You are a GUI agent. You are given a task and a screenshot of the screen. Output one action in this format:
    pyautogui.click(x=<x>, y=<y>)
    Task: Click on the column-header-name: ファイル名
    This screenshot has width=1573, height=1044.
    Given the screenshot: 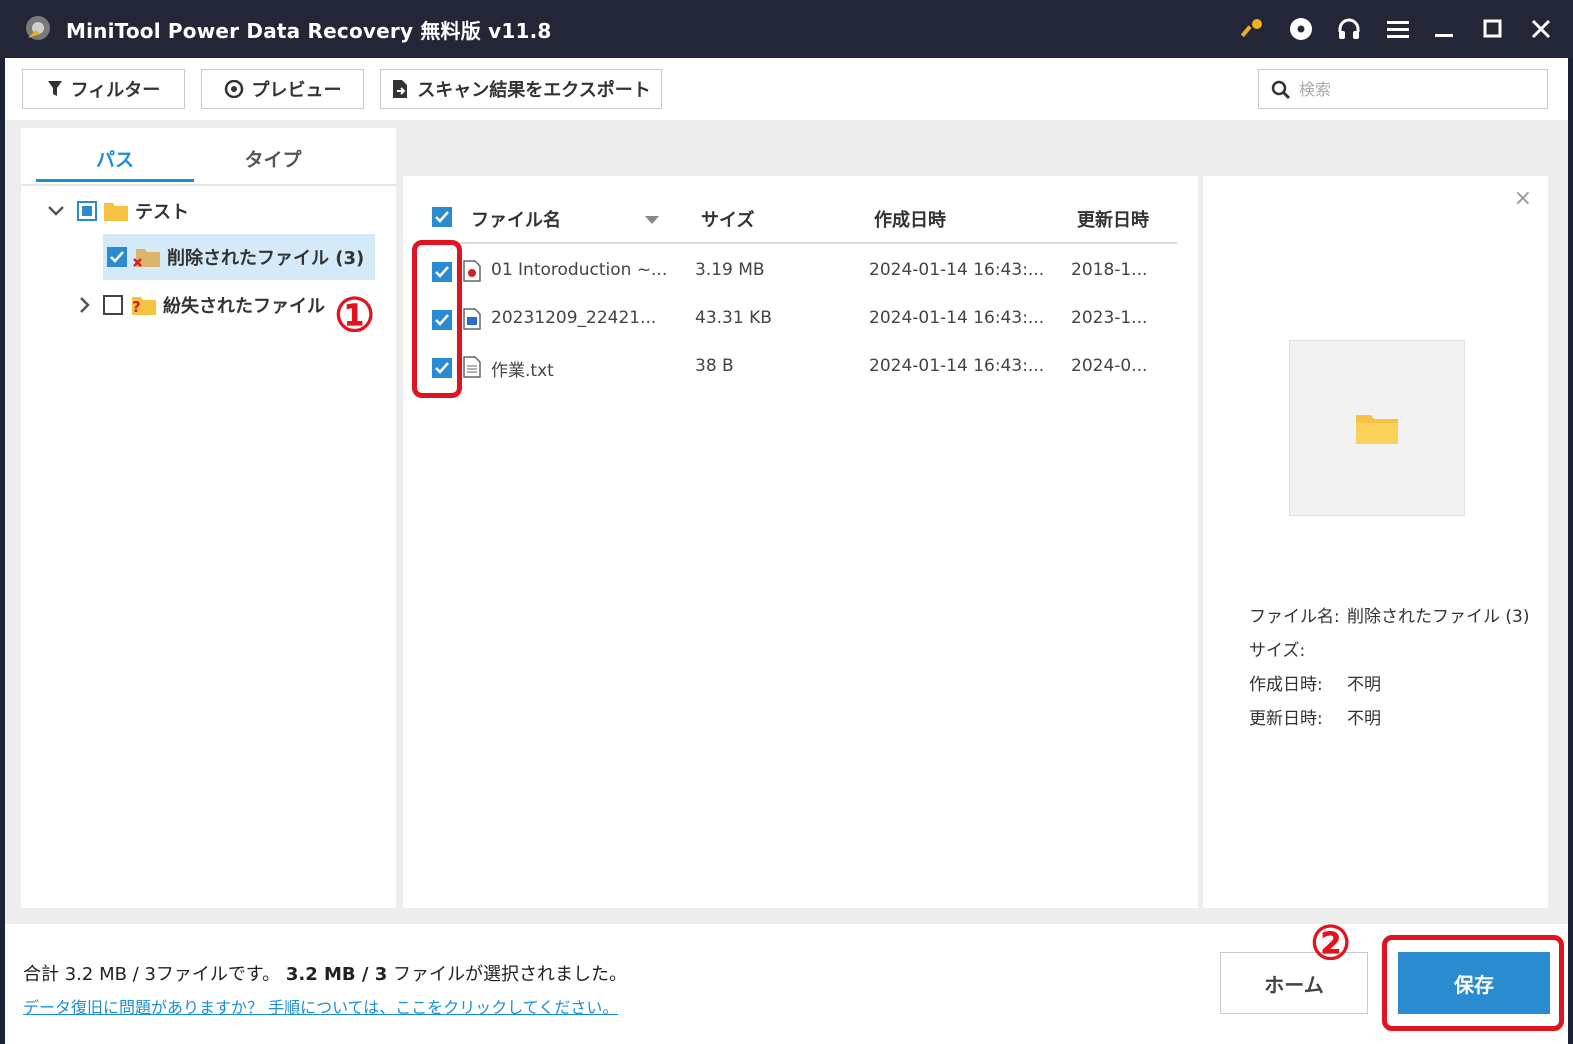 What is the action you would take?
    pyautogui.click(x=516, y=219)
    